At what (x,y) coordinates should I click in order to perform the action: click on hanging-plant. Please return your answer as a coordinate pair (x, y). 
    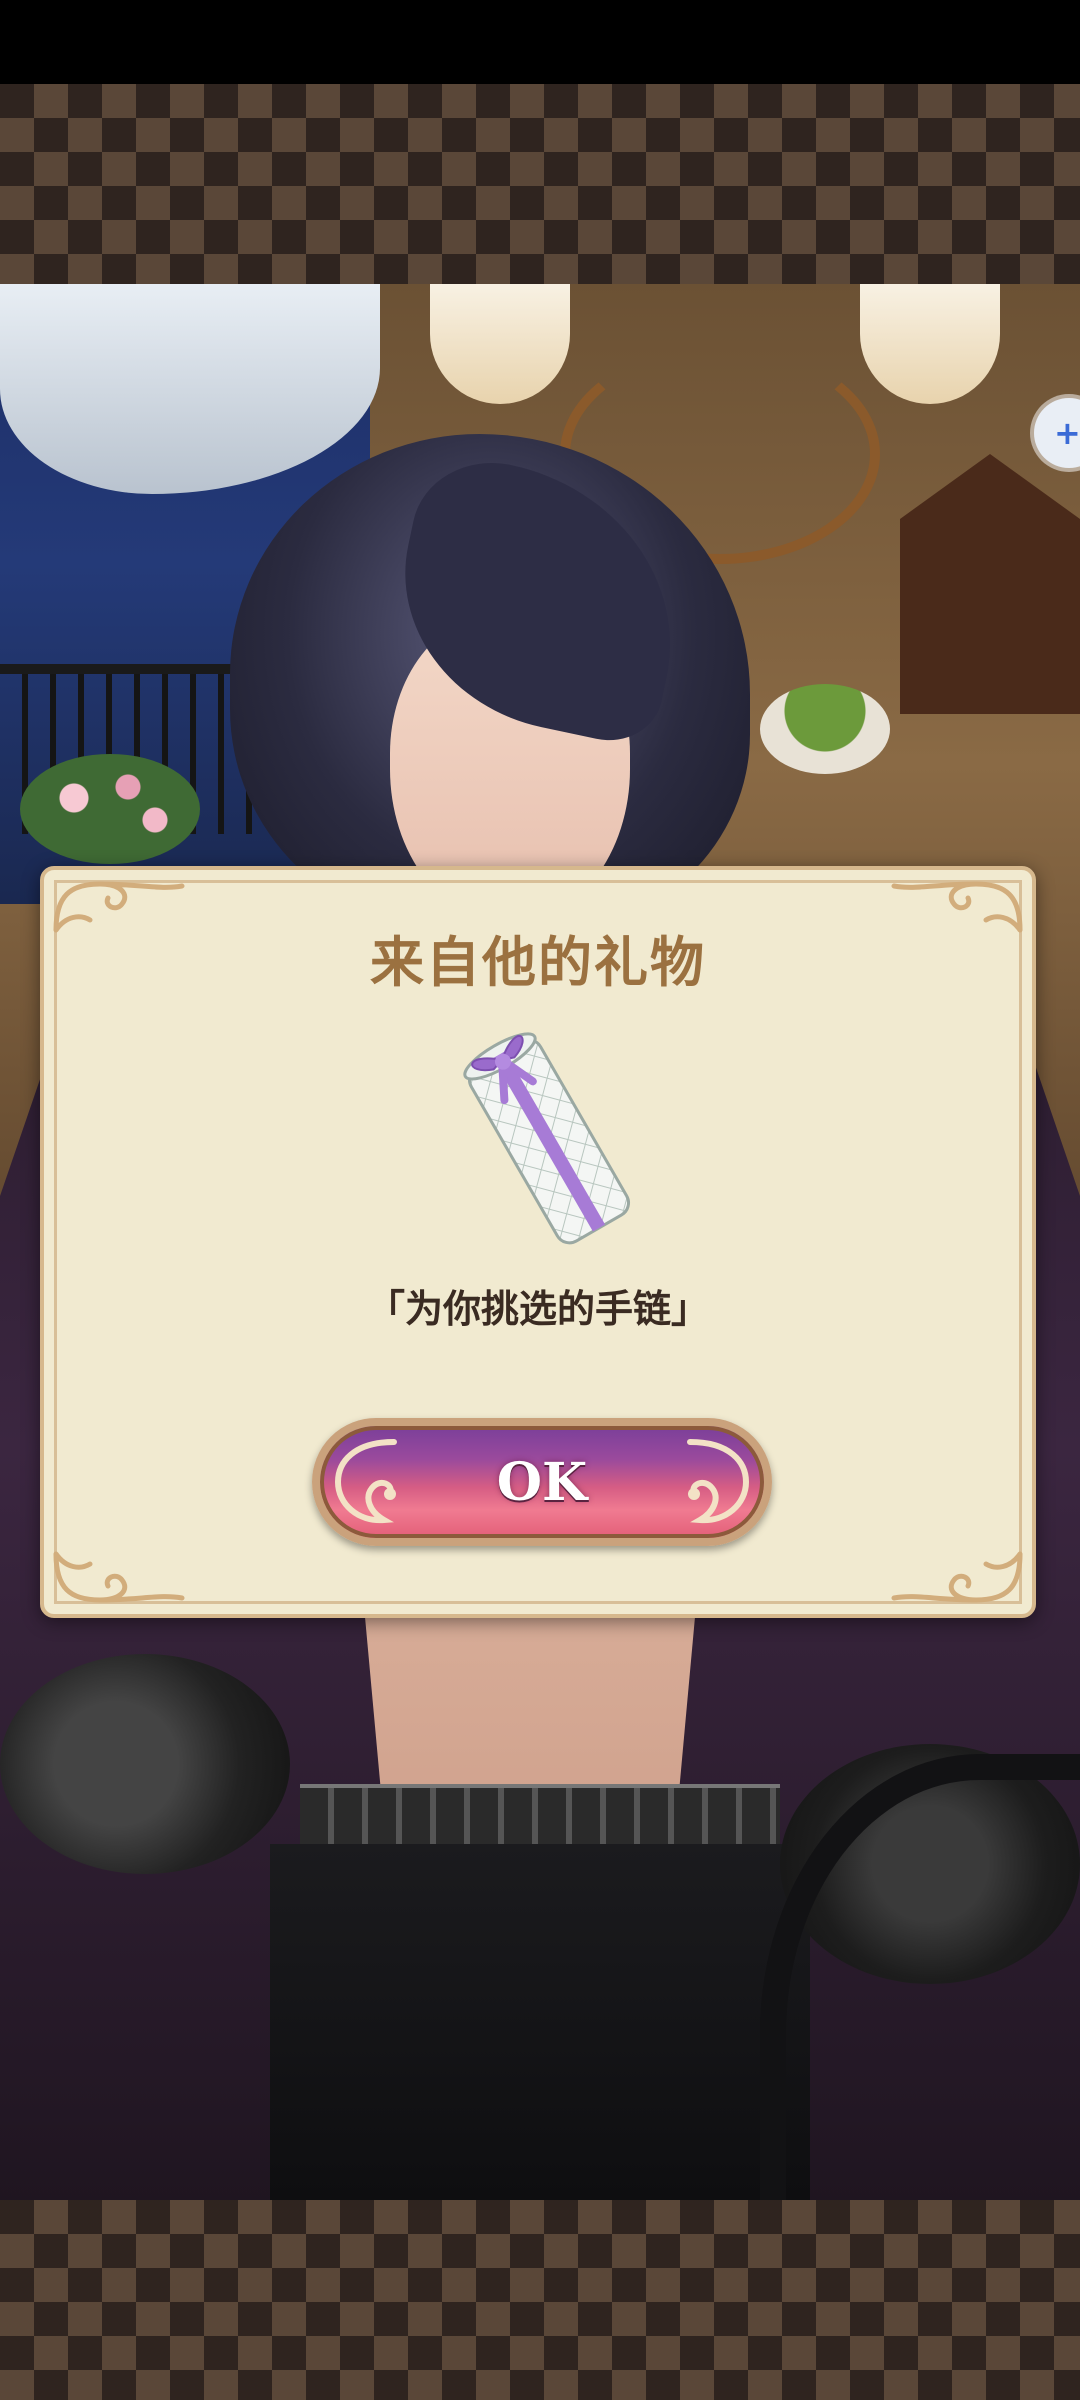
    Looking at the image, I should click on (825, 729).